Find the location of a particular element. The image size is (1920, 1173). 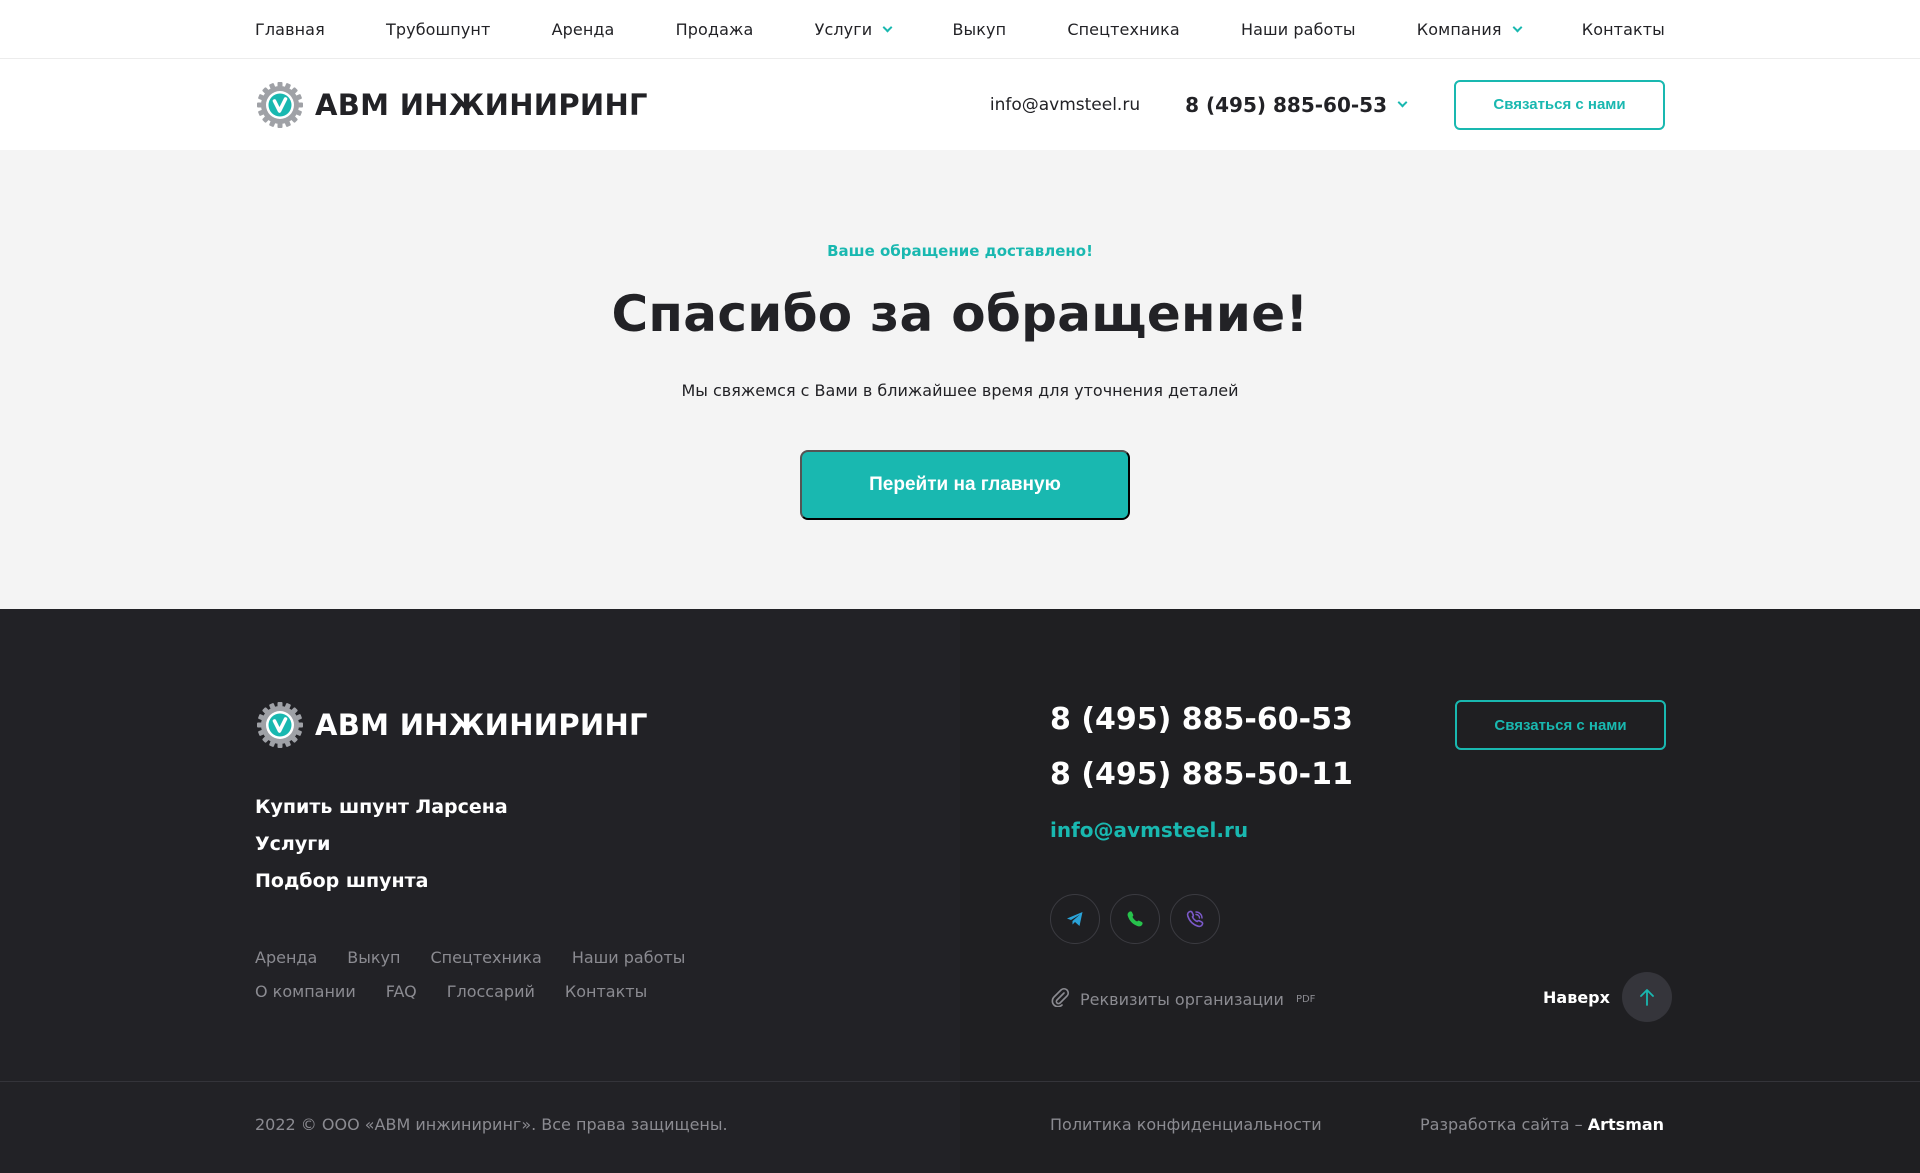

footer-link-services: Услуги is located at coordinates (381, 844).